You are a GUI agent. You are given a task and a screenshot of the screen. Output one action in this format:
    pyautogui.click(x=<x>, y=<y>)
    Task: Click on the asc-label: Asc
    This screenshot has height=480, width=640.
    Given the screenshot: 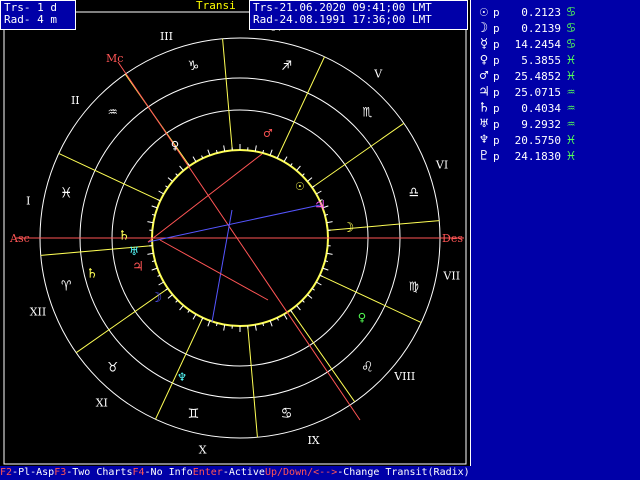 What is the action you would take?
    pyautogui.click(x=19, y=238)
    